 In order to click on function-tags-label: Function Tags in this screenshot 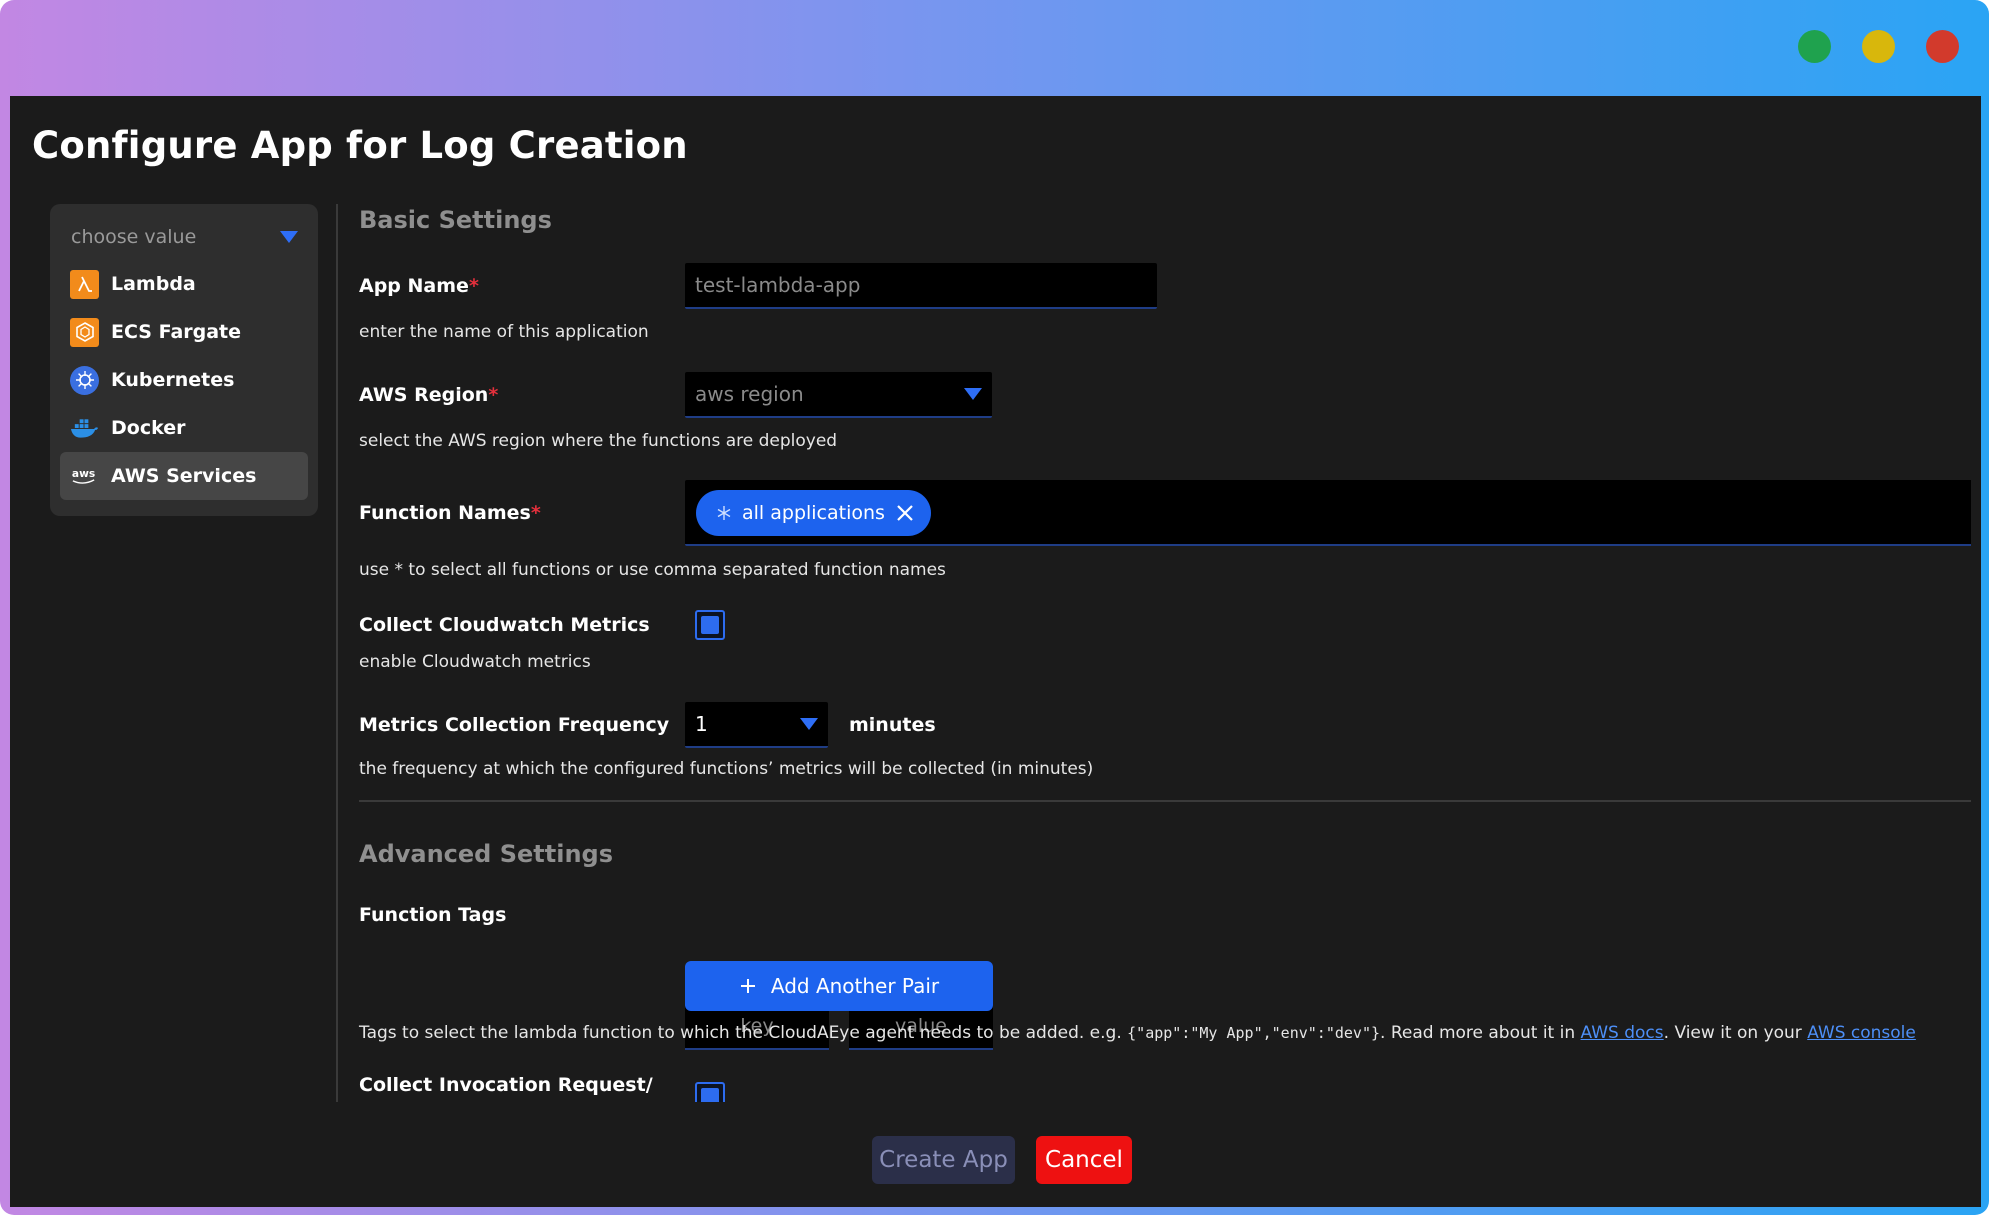, I will do `click(433, 915)`.